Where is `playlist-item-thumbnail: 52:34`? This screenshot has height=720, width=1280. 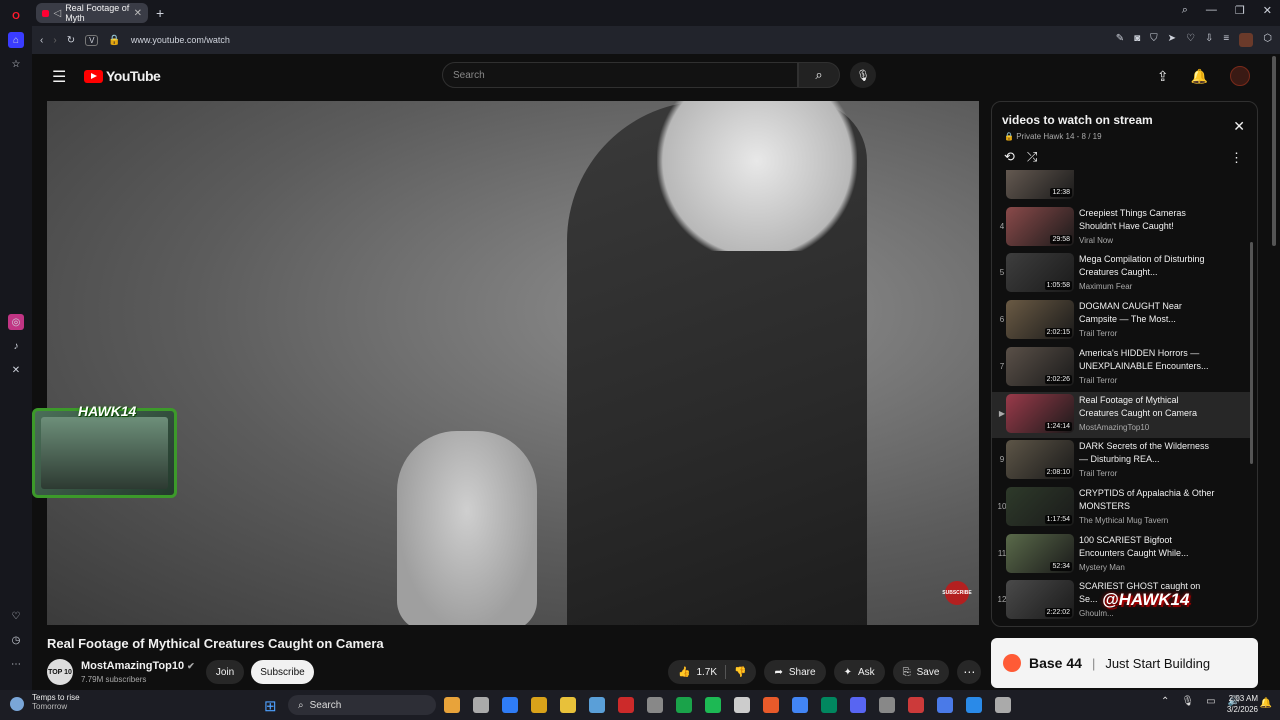
playlist-item-thumbnail: 52:34 is located at coordinates (1040, 553).